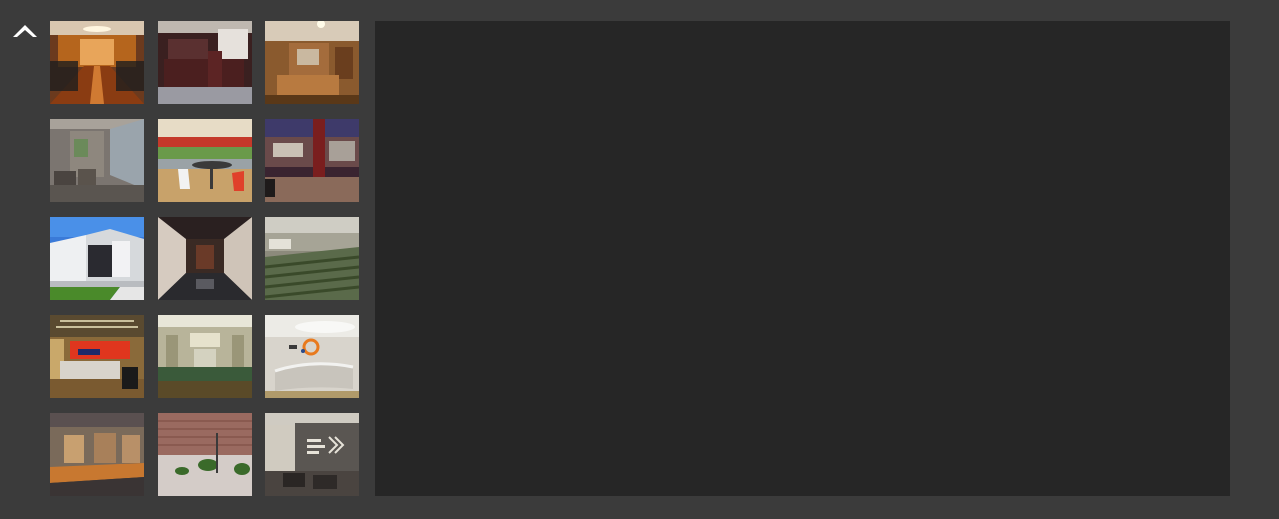 Image resolution: width=1279 pixels, height=519 pixels. I want to click on thumbnail-white-reception, so click(312, 356).